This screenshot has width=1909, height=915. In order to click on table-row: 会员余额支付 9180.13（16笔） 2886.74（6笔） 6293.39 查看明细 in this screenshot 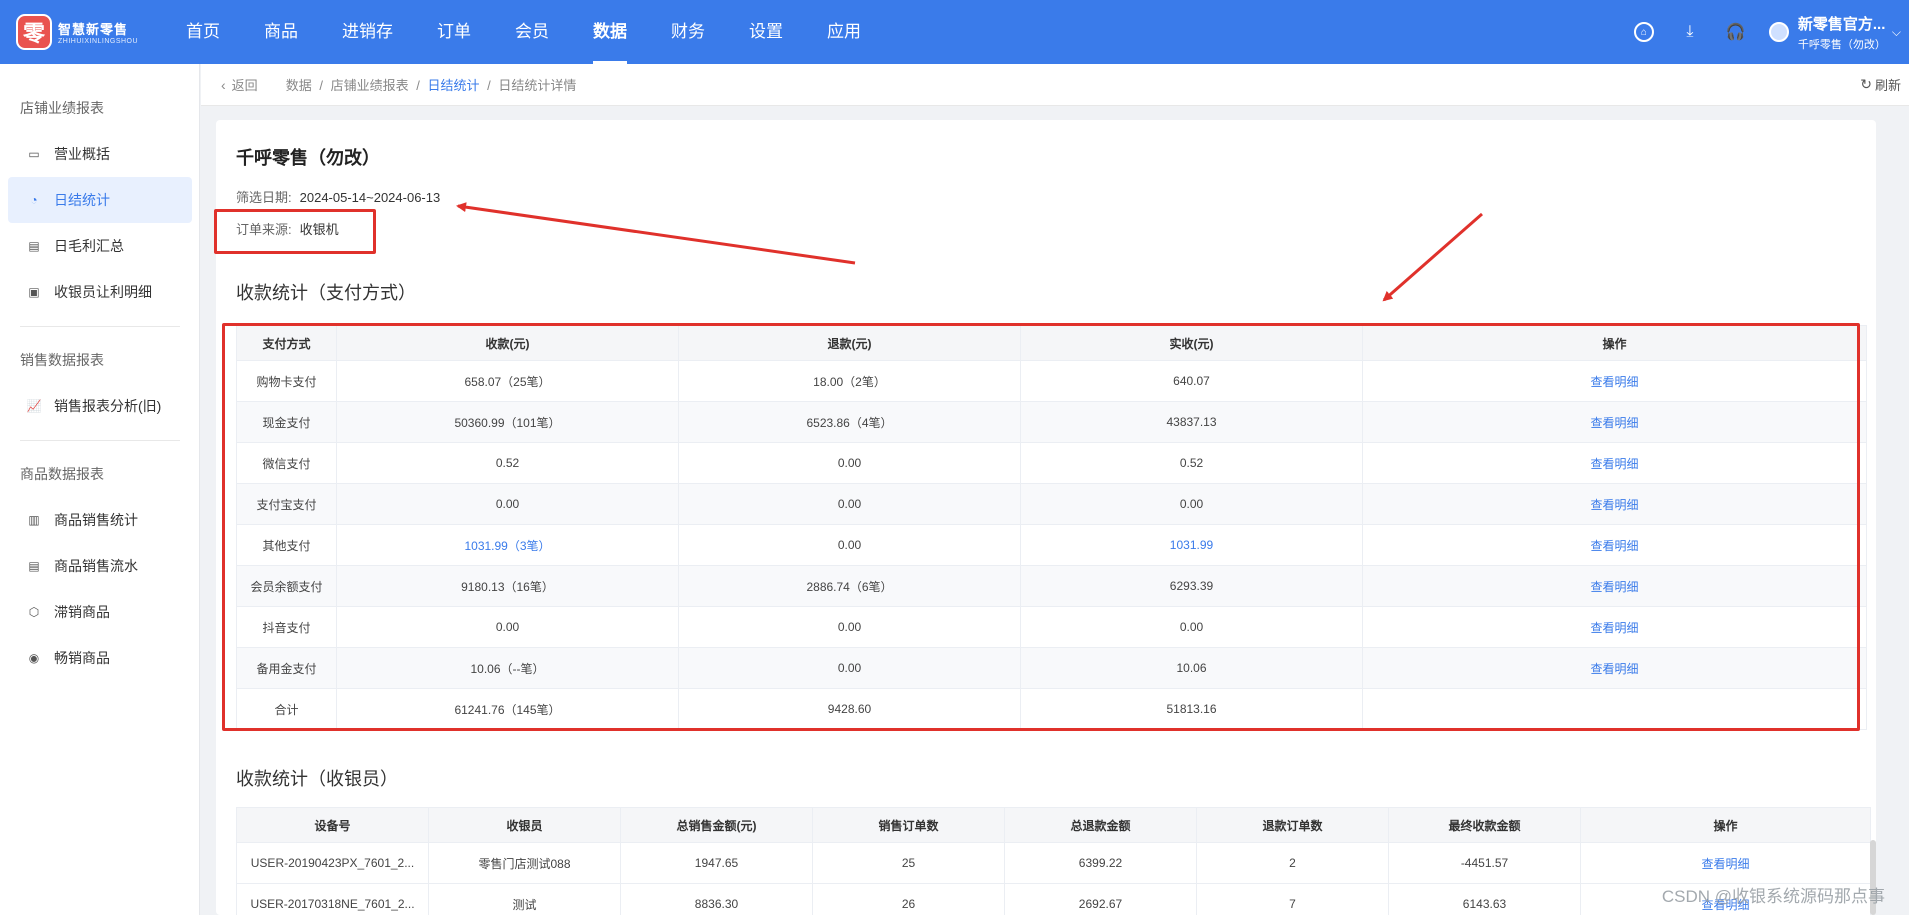, I will do `click(1051, 586)`.